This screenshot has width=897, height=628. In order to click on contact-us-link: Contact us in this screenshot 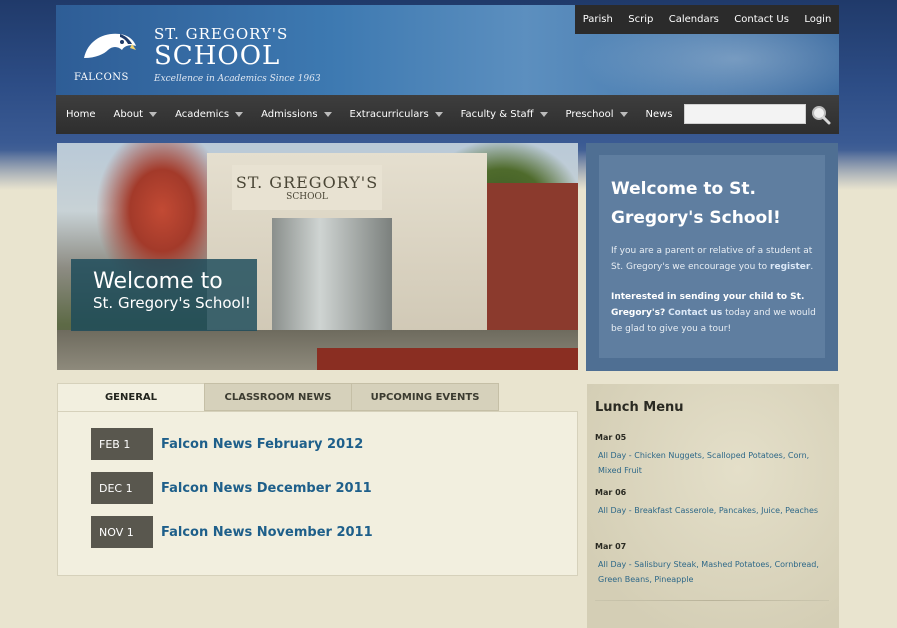, I will do `click(695, 313)`.